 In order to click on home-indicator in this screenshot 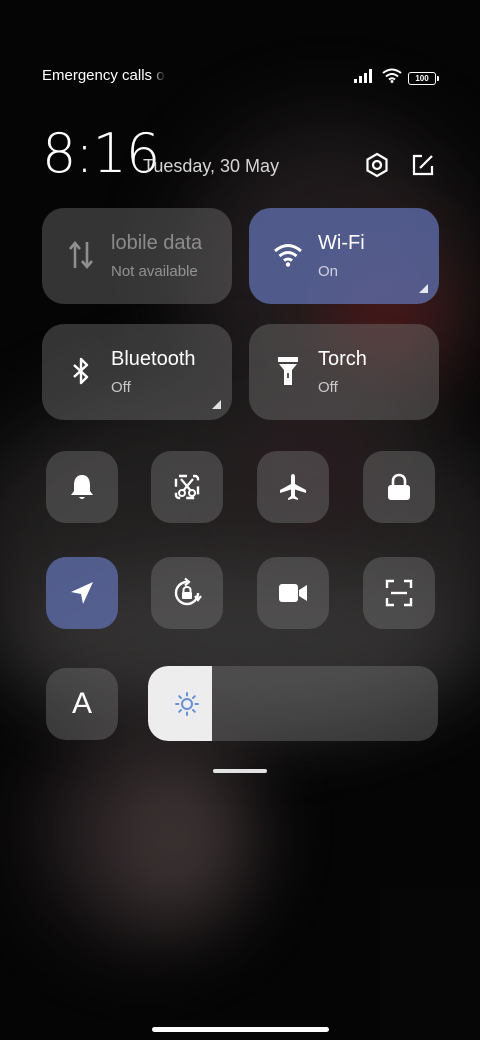, I will do `click(240, 1029)`.